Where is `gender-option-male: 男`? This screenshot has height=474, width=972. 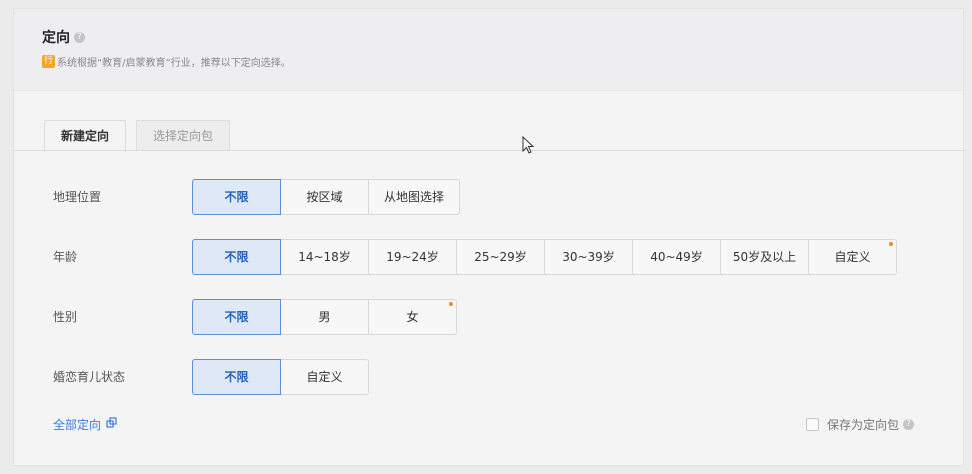
gender-option-male: 男 is located at coordinates (324, 317).